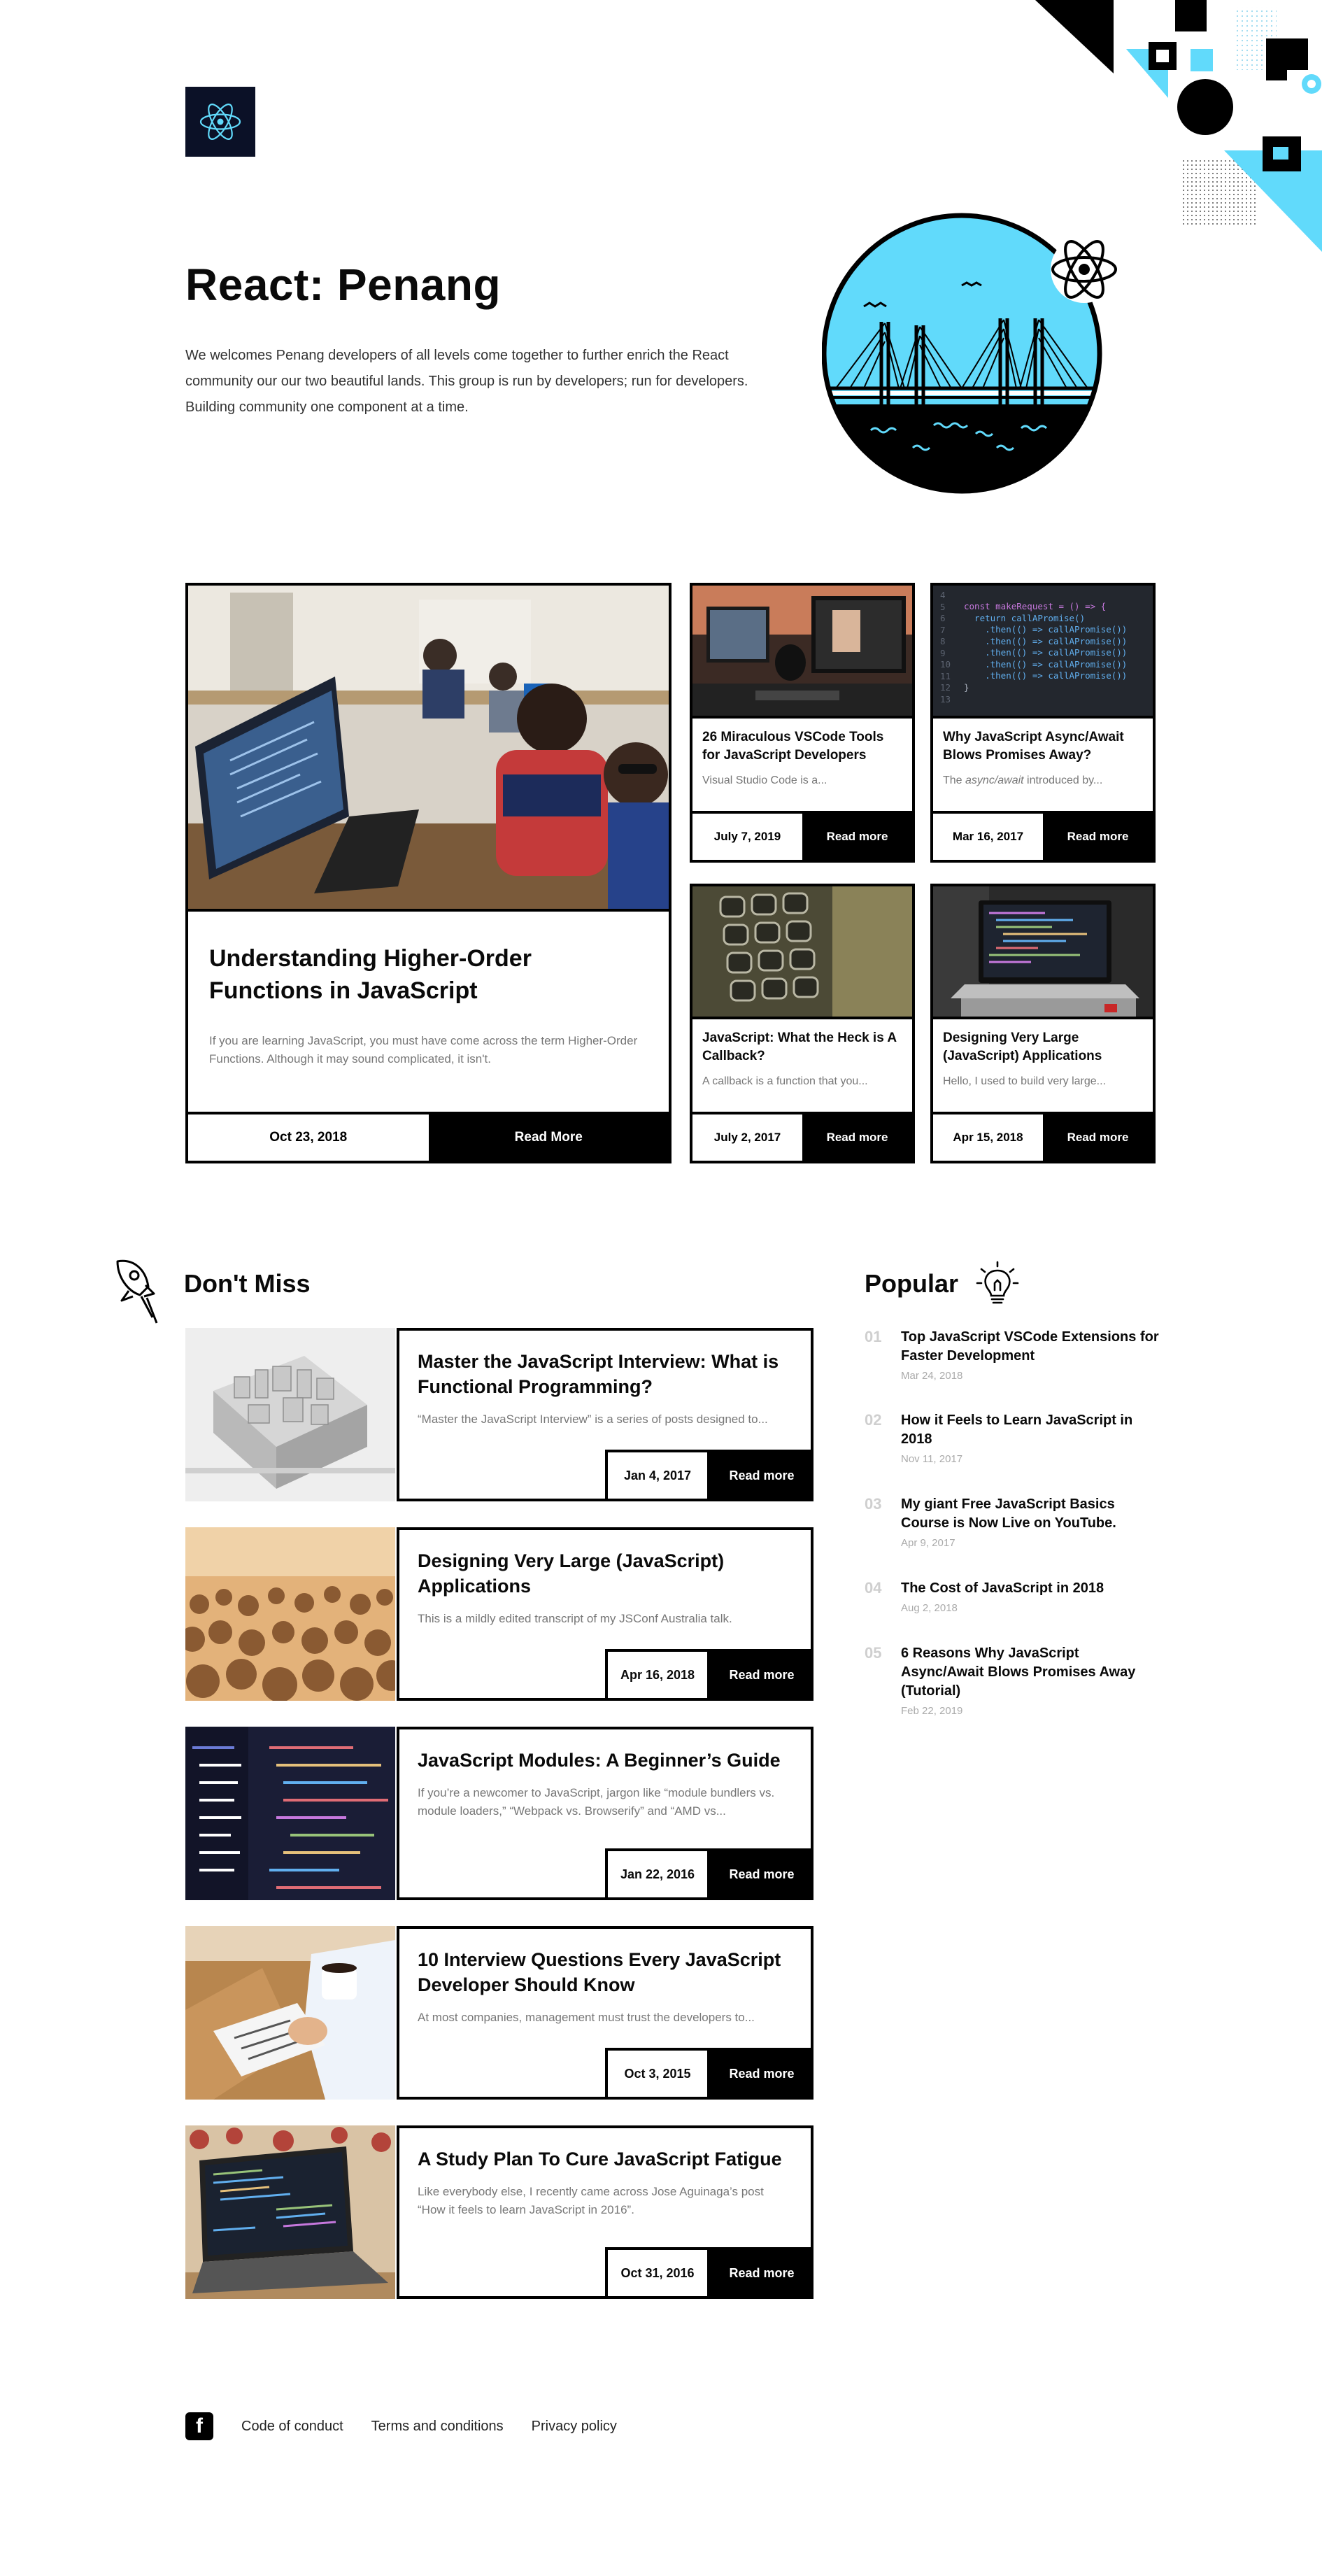  Describe the element at coordinates (943, 606) in the screenshot. I see `code-line-number: 5` at that location.